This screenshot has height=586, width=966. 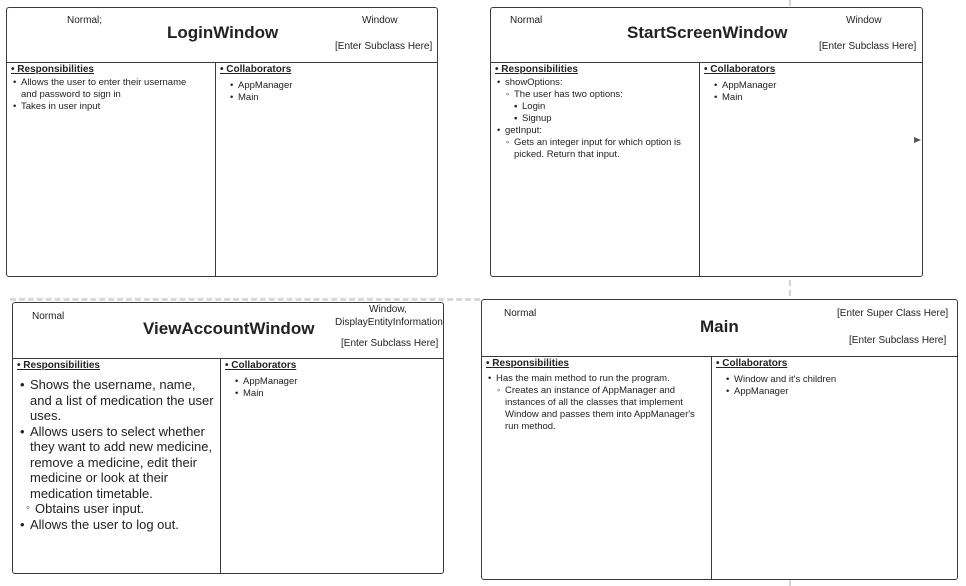 I want to click on class-title: StartScreenWindow, so click(x=707, y=32).